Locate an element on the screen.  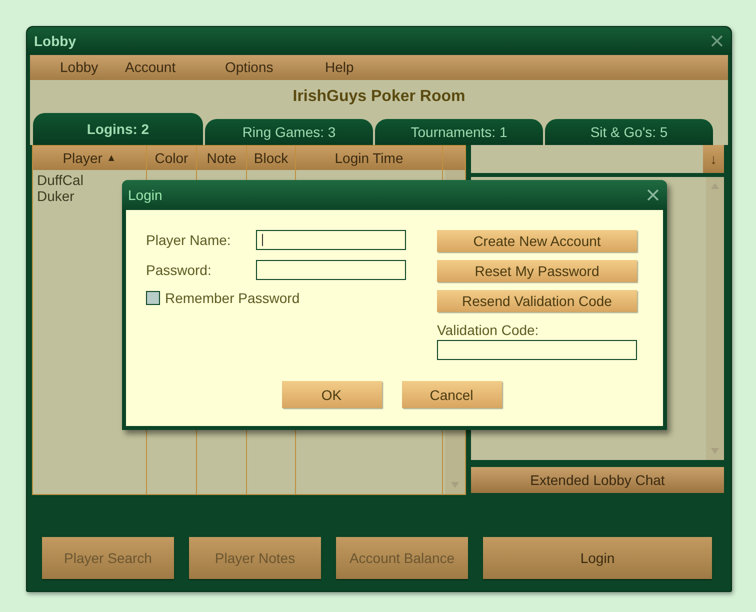
account-button: Create New Account is located at coordinates (537, 241).